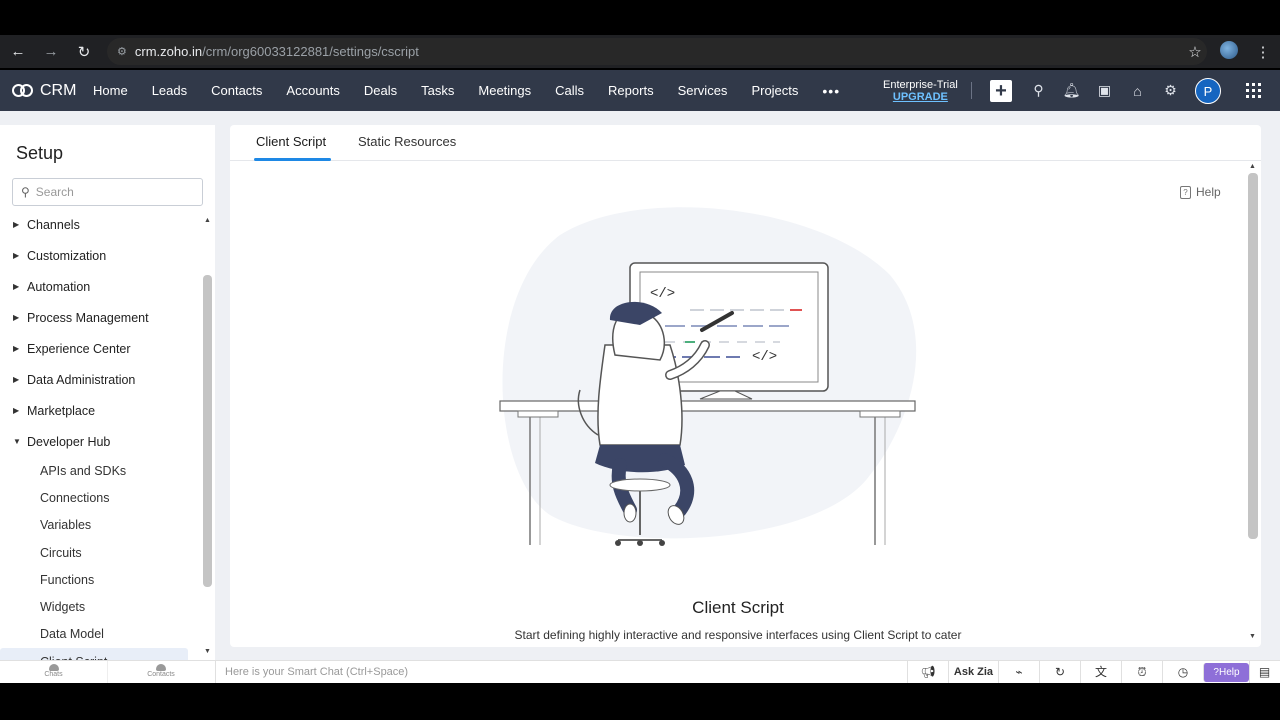 The image size is (1280, 720). Describe the element at coordinates (17, 441) in the screenshot. I see `caret-down-icon: ▼` at that location.